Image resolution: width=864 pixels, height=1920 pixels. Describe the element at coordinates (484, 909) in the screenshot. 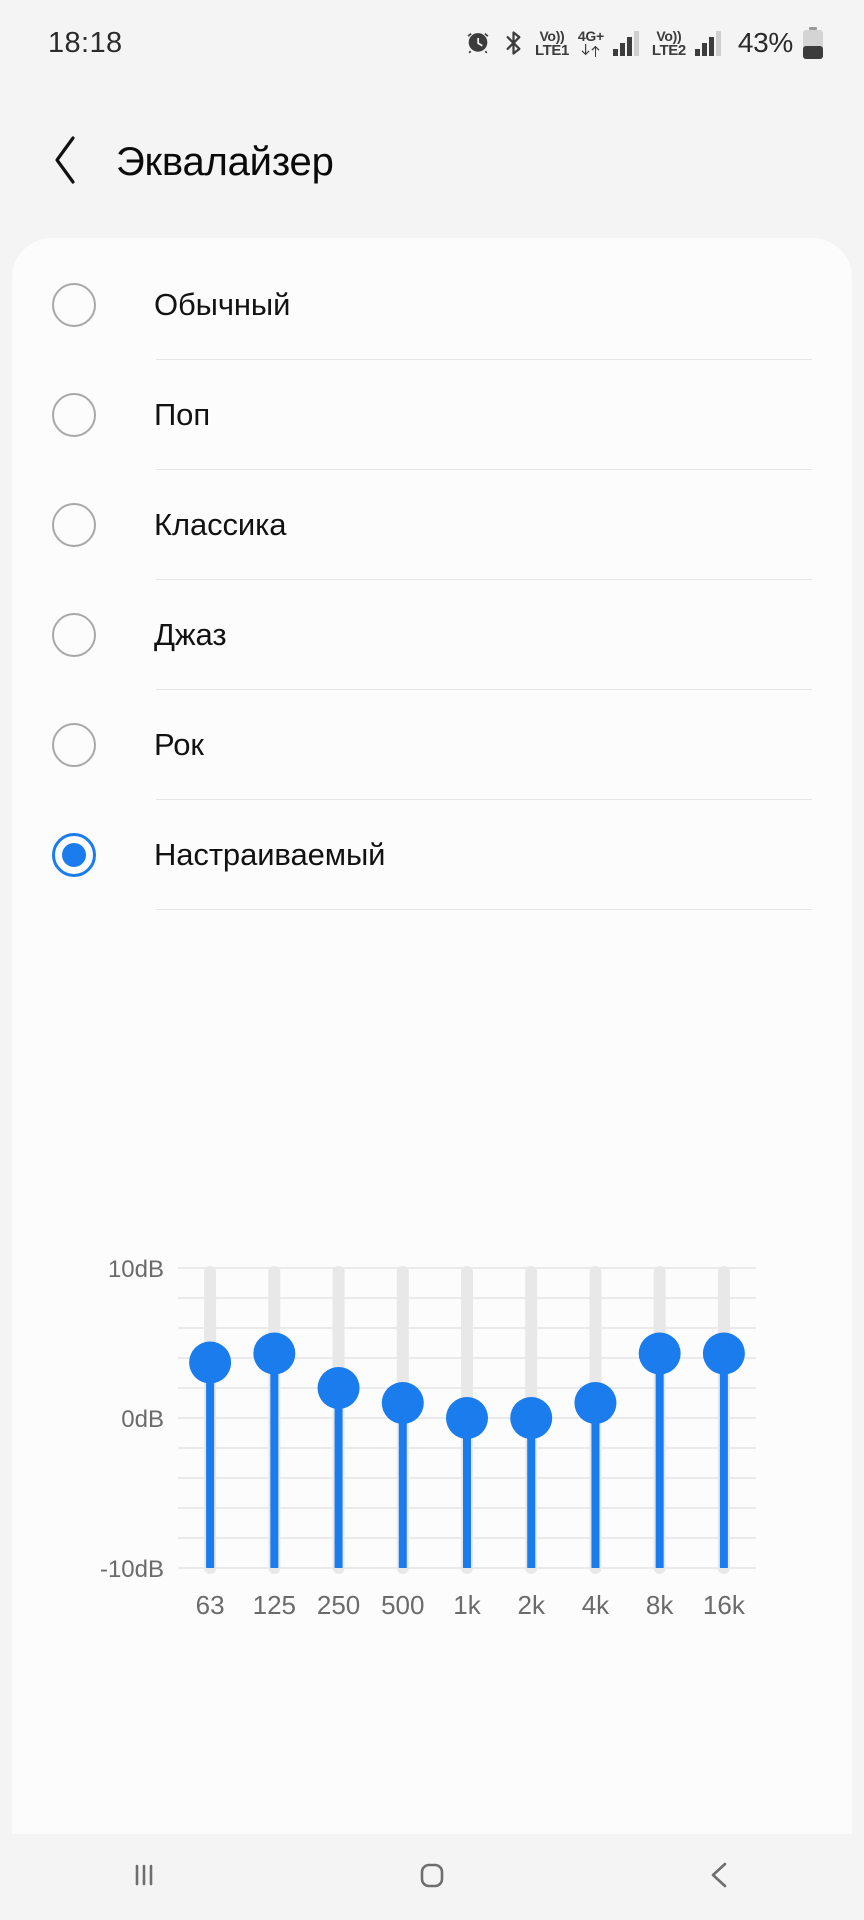

I see `list-divider` at that location.